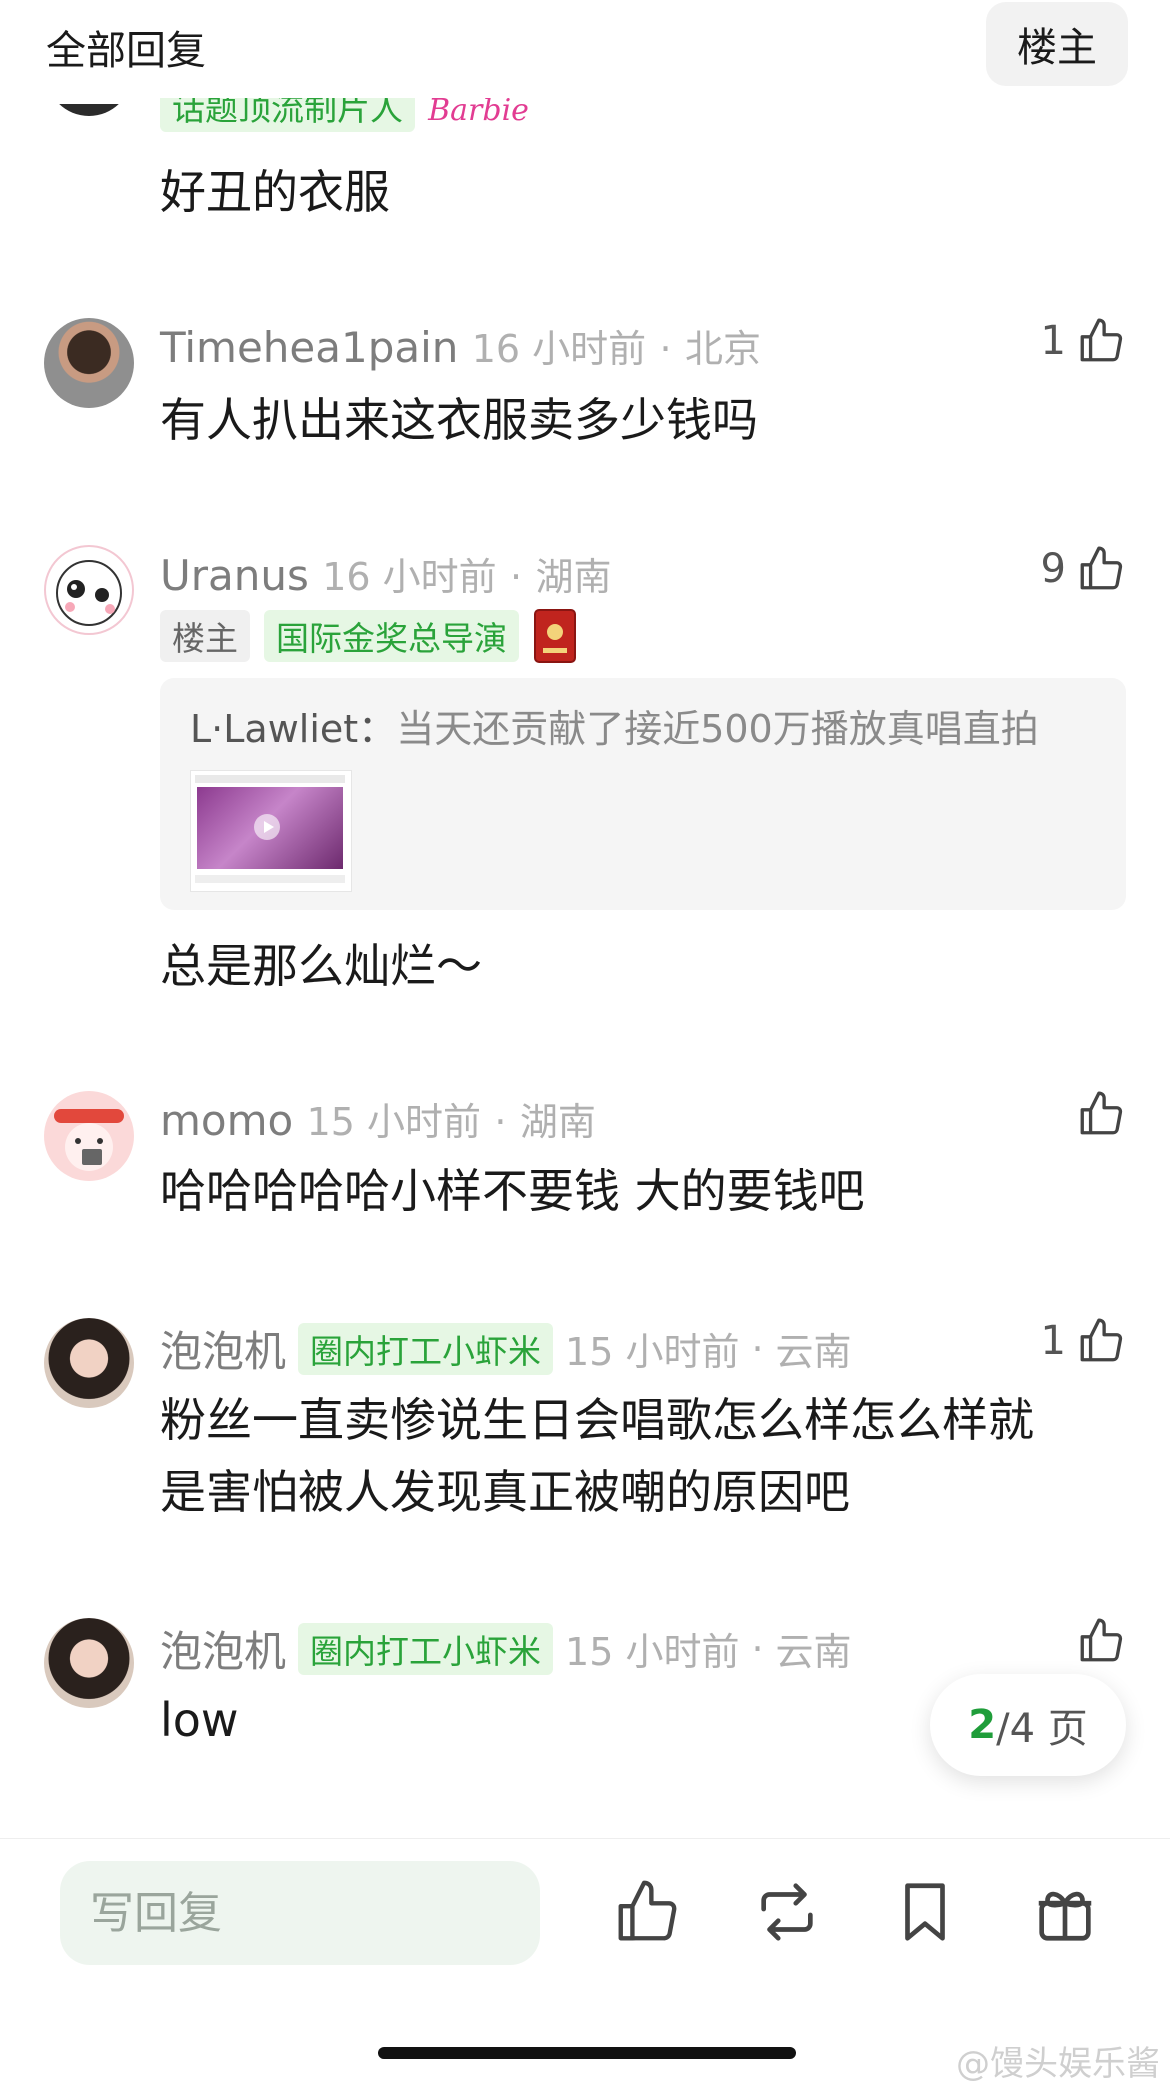 The image size is (1170, 2086). Describe the element at coordinates (275, 192) in the screenshot. I see `comment-text: 好丑的衣服` at that location.